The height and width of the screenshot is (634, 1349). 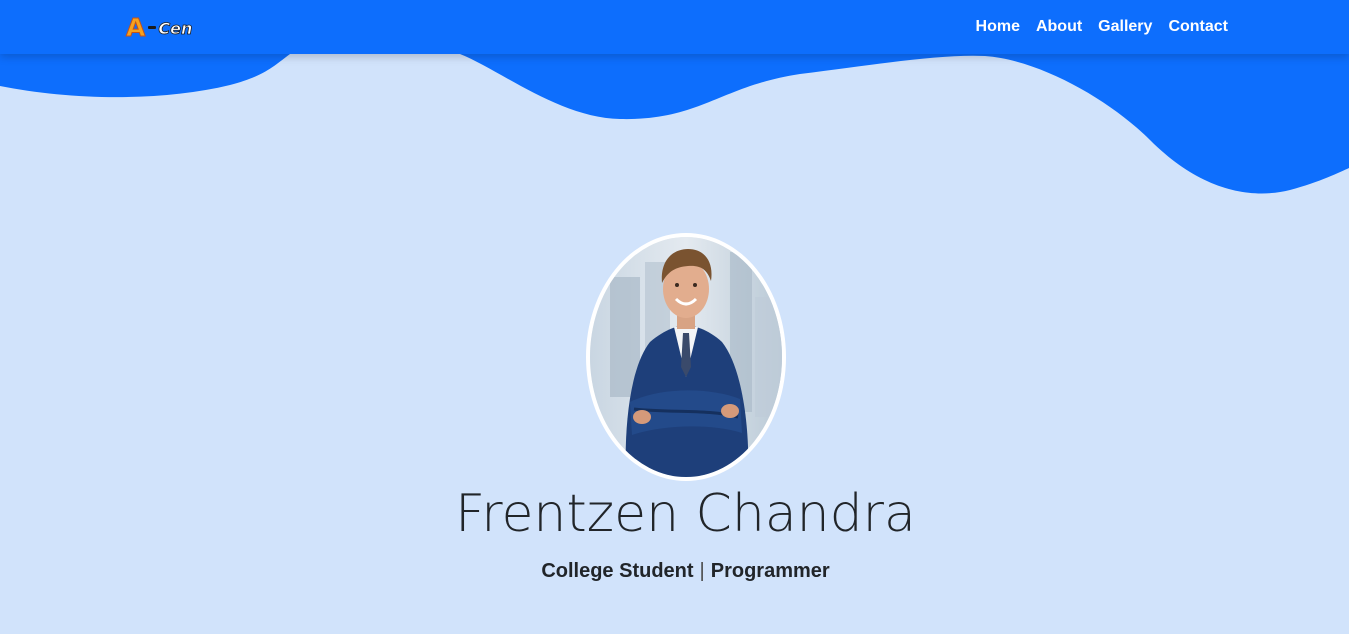 What do you see at coordinates (686, 357) in the screenshot?
I see `profile-avatar` at bounding box center [686, 357].